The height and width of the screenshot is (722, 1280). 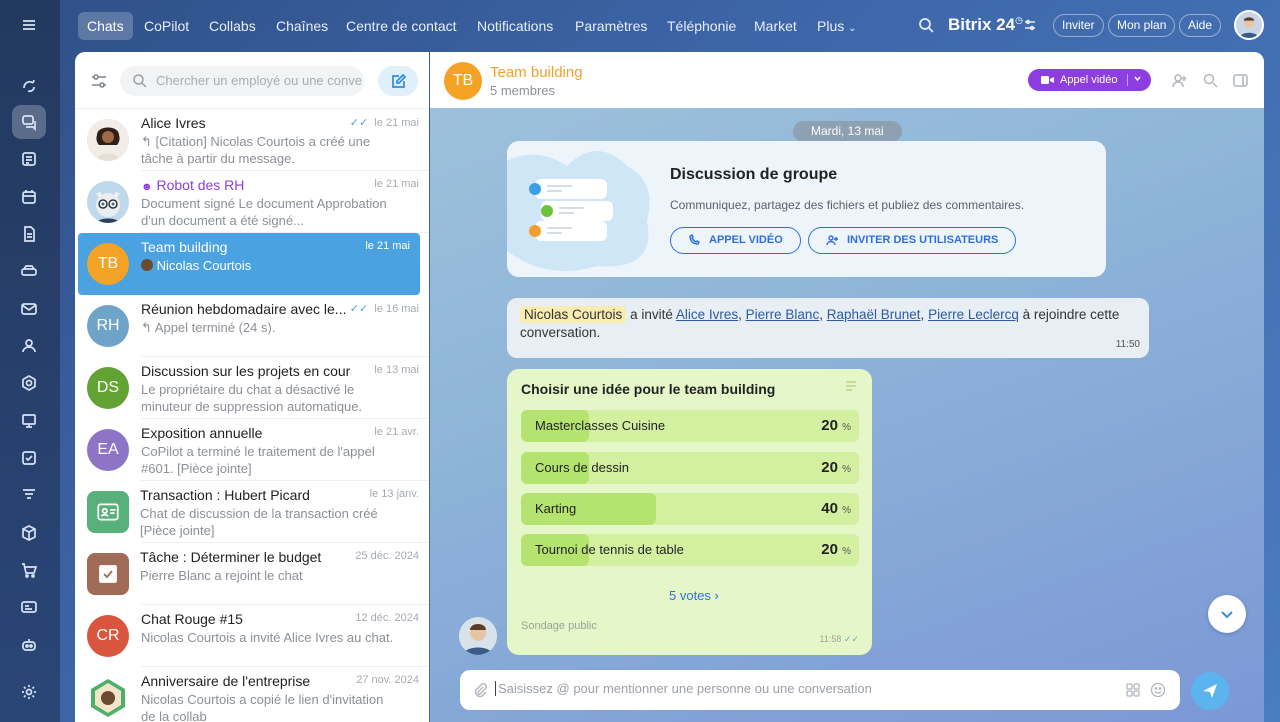 I want to click on send-button, so click(x=1210, y=691).